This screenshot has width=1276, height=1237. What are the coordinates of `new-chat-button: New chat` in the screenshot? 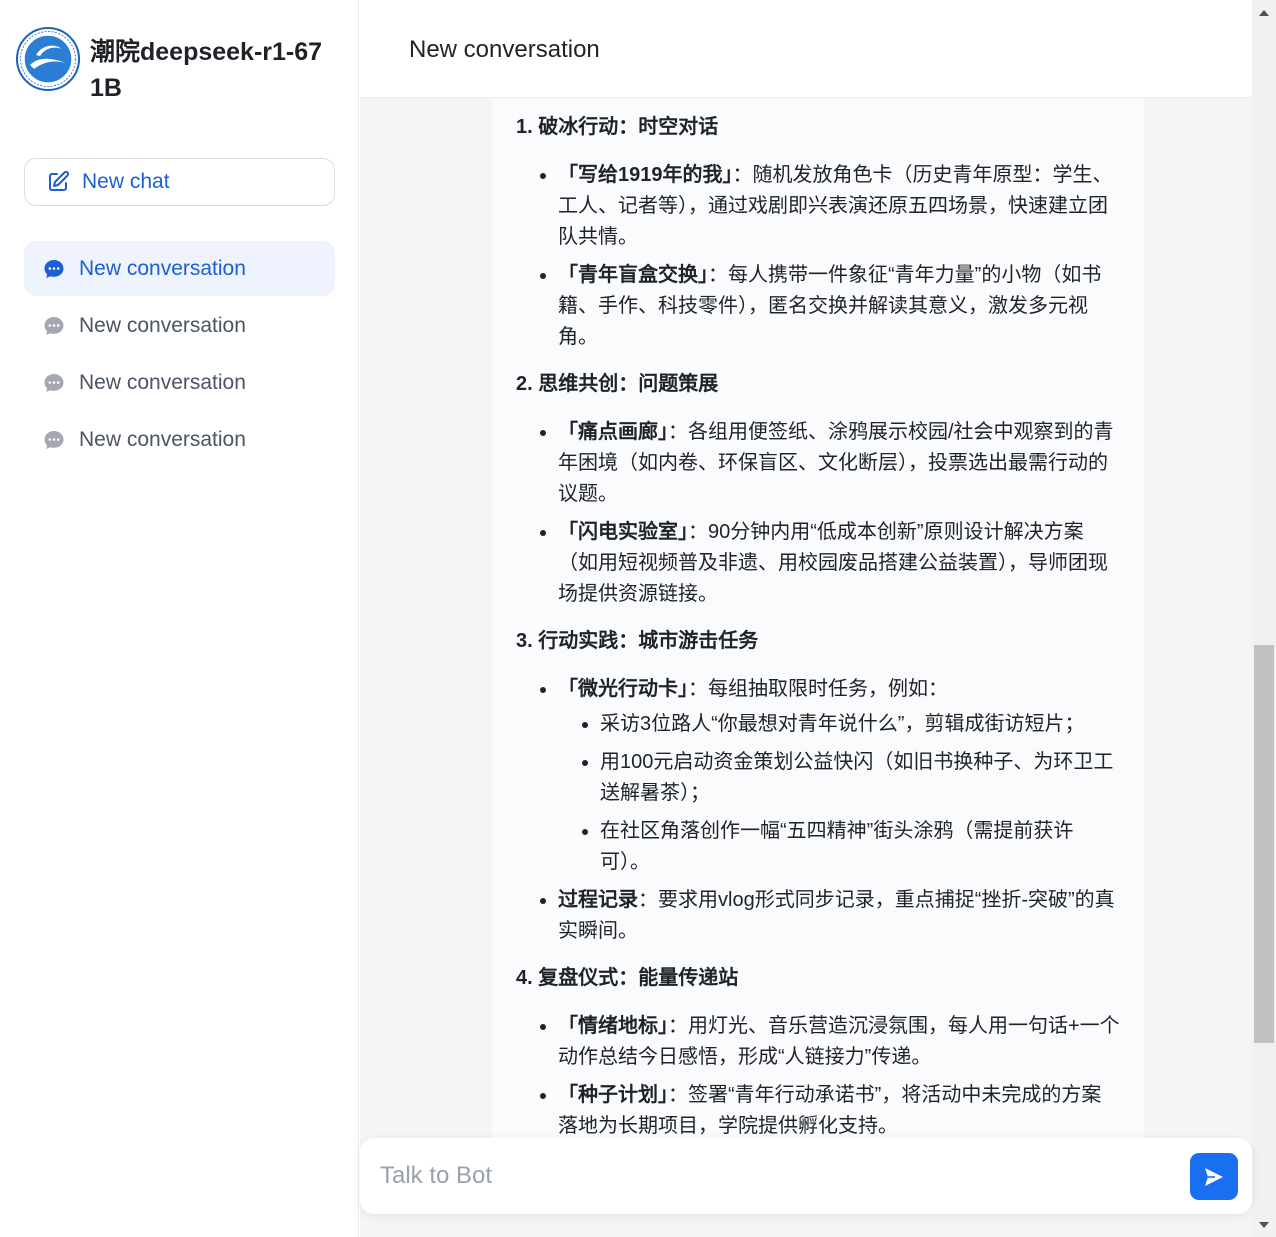 It's located at (179, 182).